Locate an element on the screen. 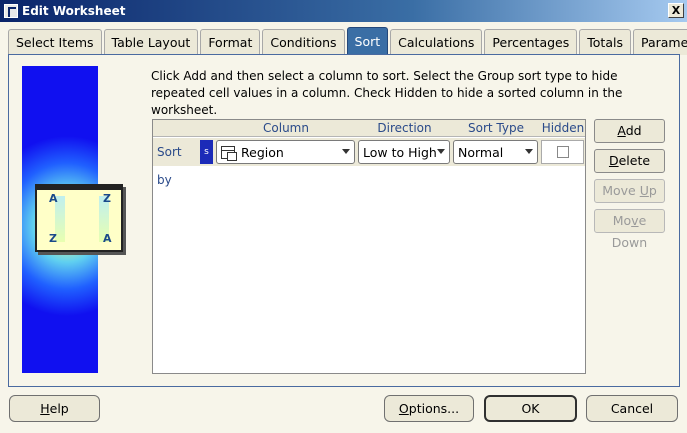 The image size is (687, 433). hidden-cell is located at coordinates (562, 152).